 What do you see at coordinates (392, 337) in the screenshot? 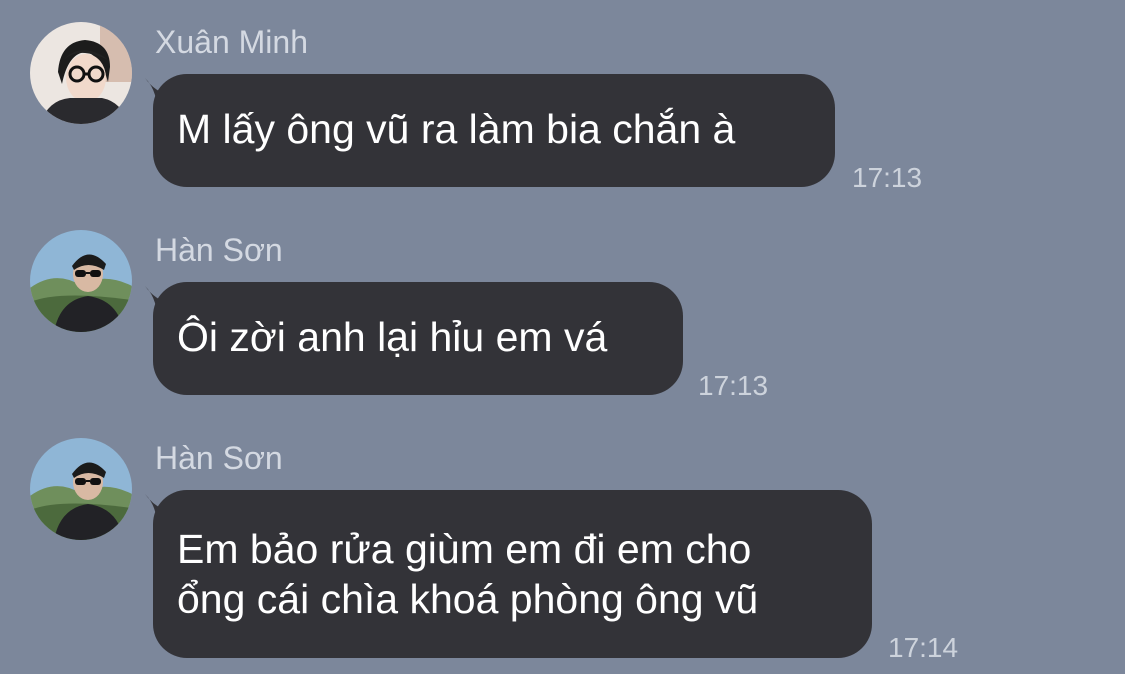
I see `message-text-line: Ôi zời anh lại hỉu em vá` at bounding box center [392, 337].